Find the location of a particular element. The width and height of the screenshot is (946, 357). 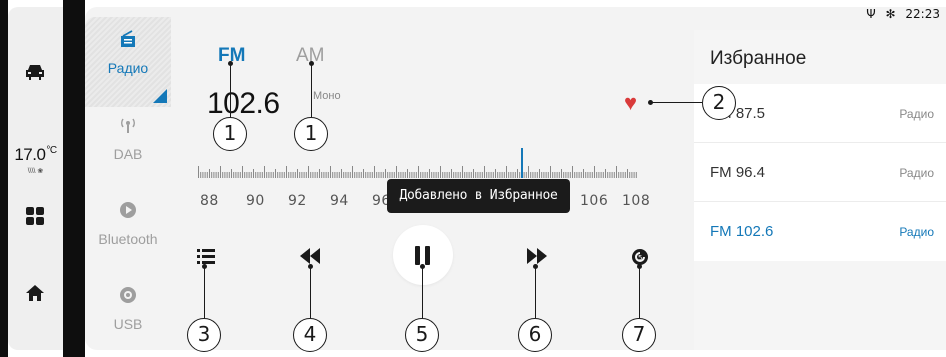

favorites-title: Избранное is located at coordinates (758, 58).